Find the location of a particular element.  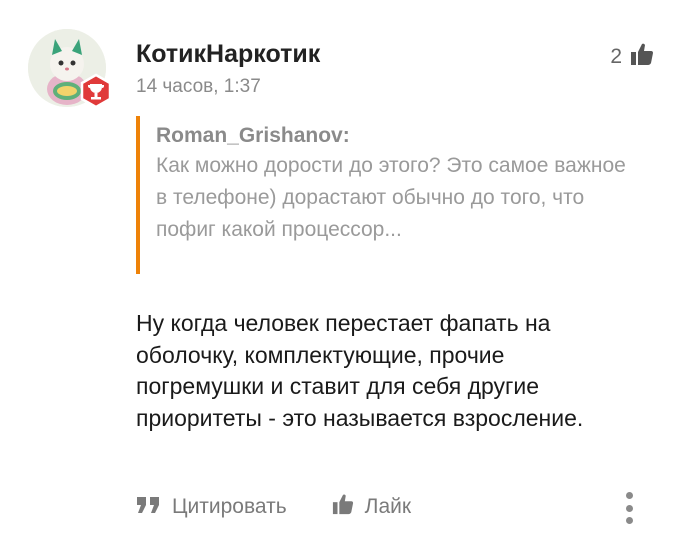

quote-button: Цитировать is located at coordinates (211, 507).